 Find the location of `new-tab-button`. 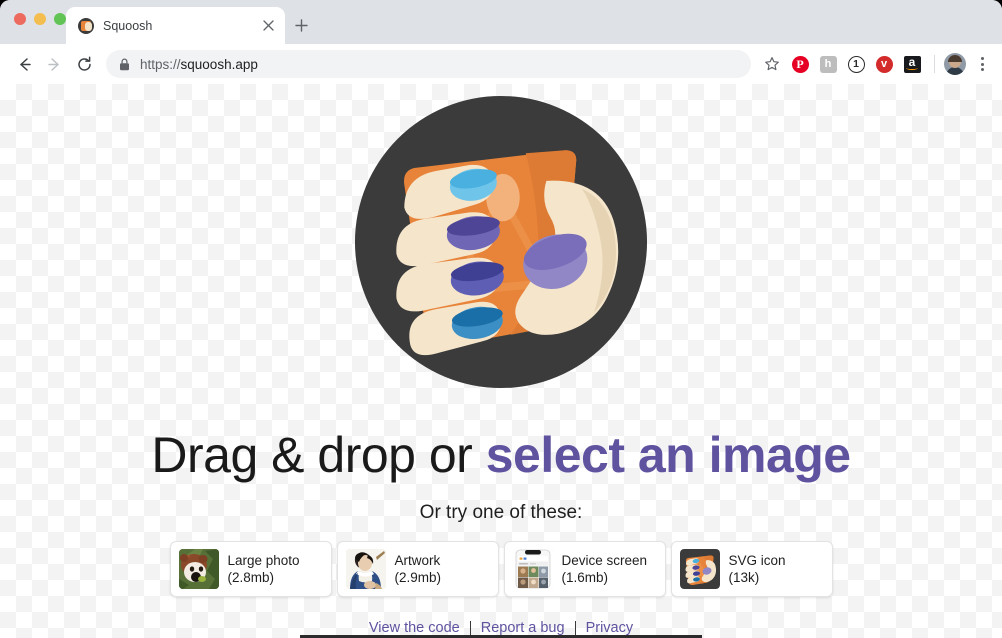

new-tab-button is located at coordinates (301, 25).